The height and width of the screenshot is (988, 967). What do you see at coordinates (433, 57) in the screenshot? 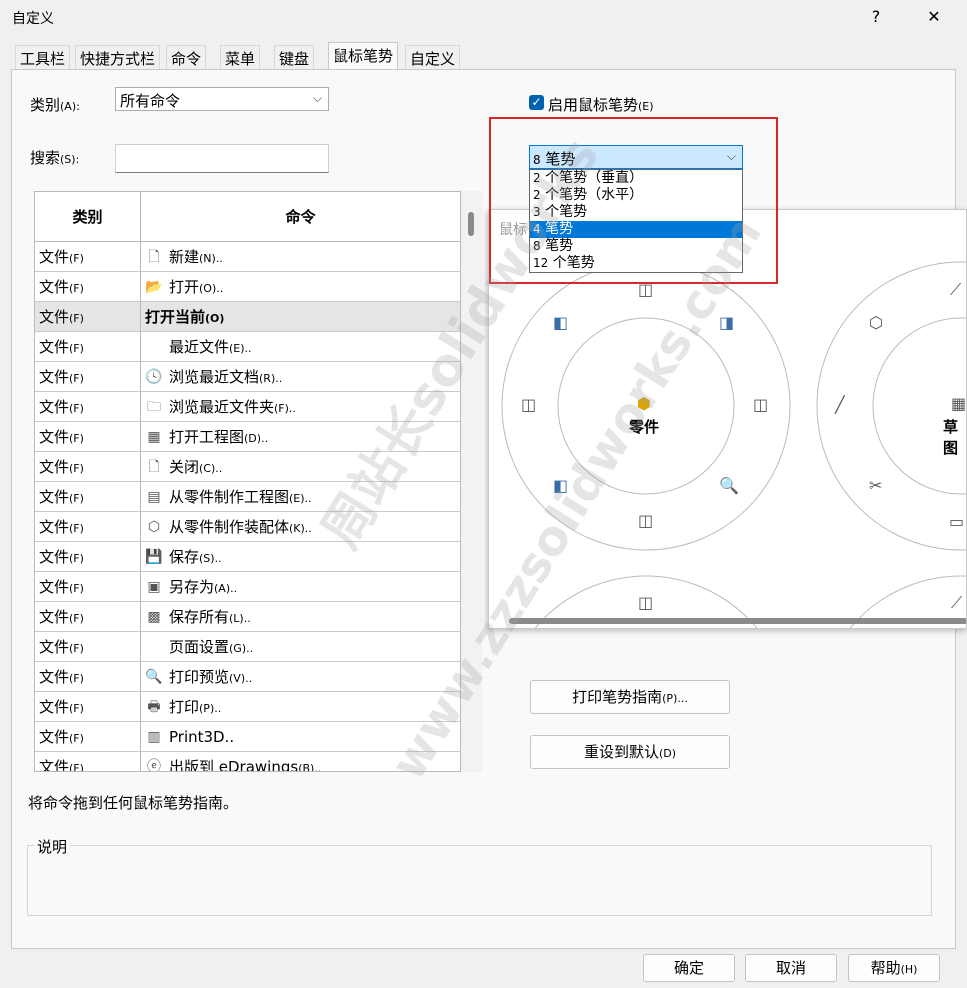
I see `tab-customization: 自定义` at bounding box center [433, 57].